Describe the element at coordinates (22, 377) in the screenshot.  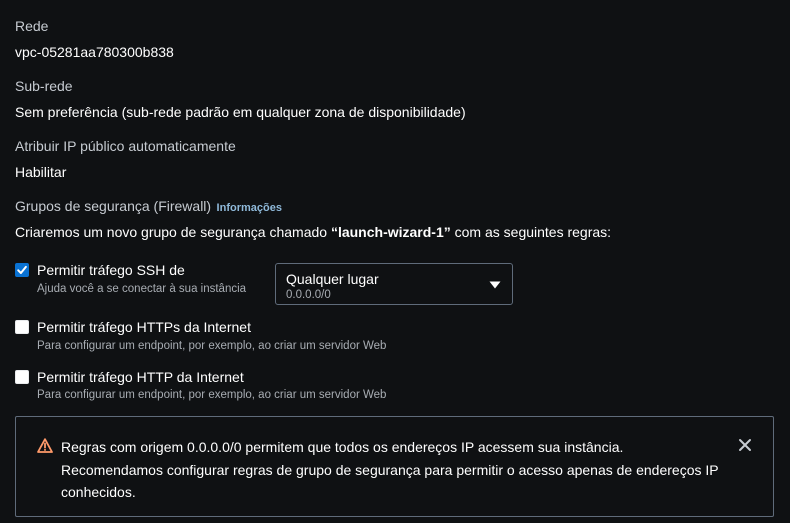
I see `http-rule-checkbox` at that location.